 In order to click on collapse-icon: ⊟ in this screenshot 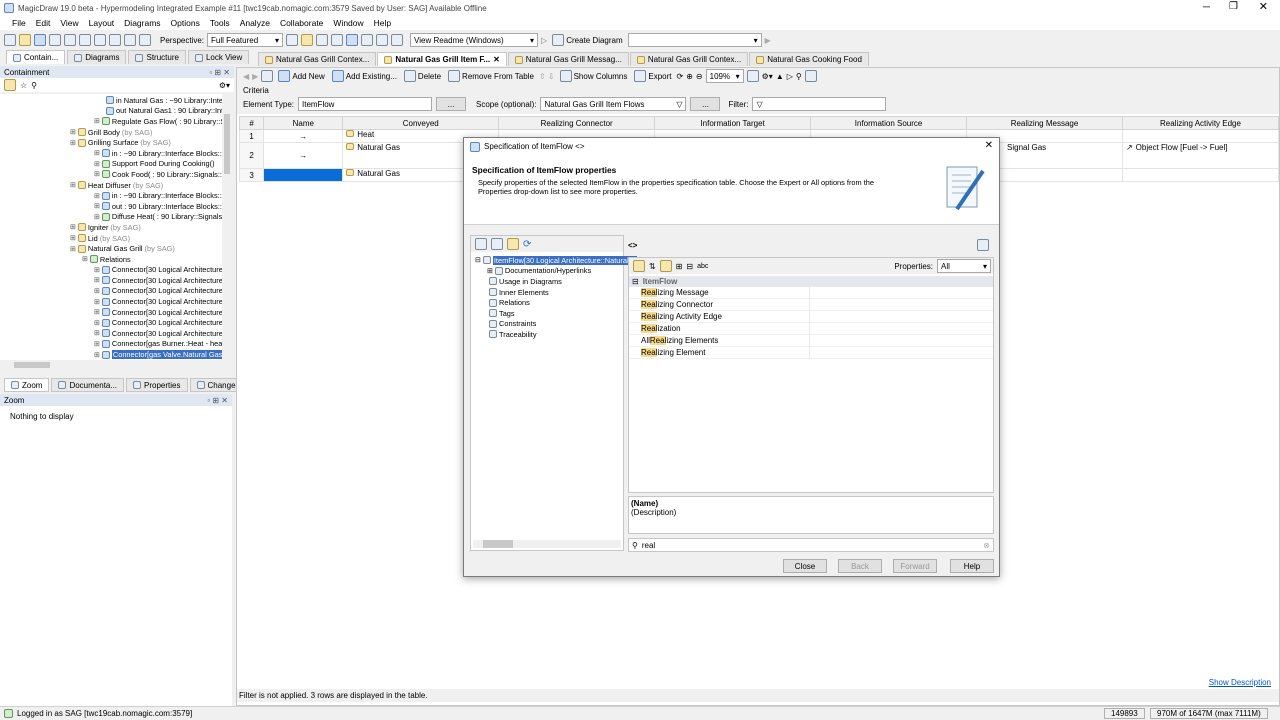, I will do `click(689, 266)`.